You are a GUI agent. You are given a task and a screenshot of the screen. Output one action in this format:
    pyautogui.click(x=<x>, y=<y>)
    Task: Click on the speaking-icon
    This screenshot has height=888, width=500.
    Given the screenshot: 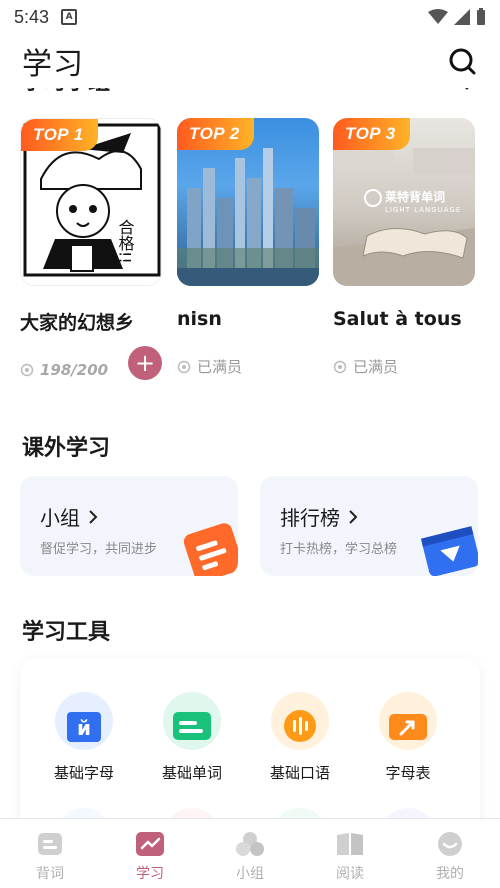 What is the action you would take?
    pyautogui.click(x=300, y=721)
    